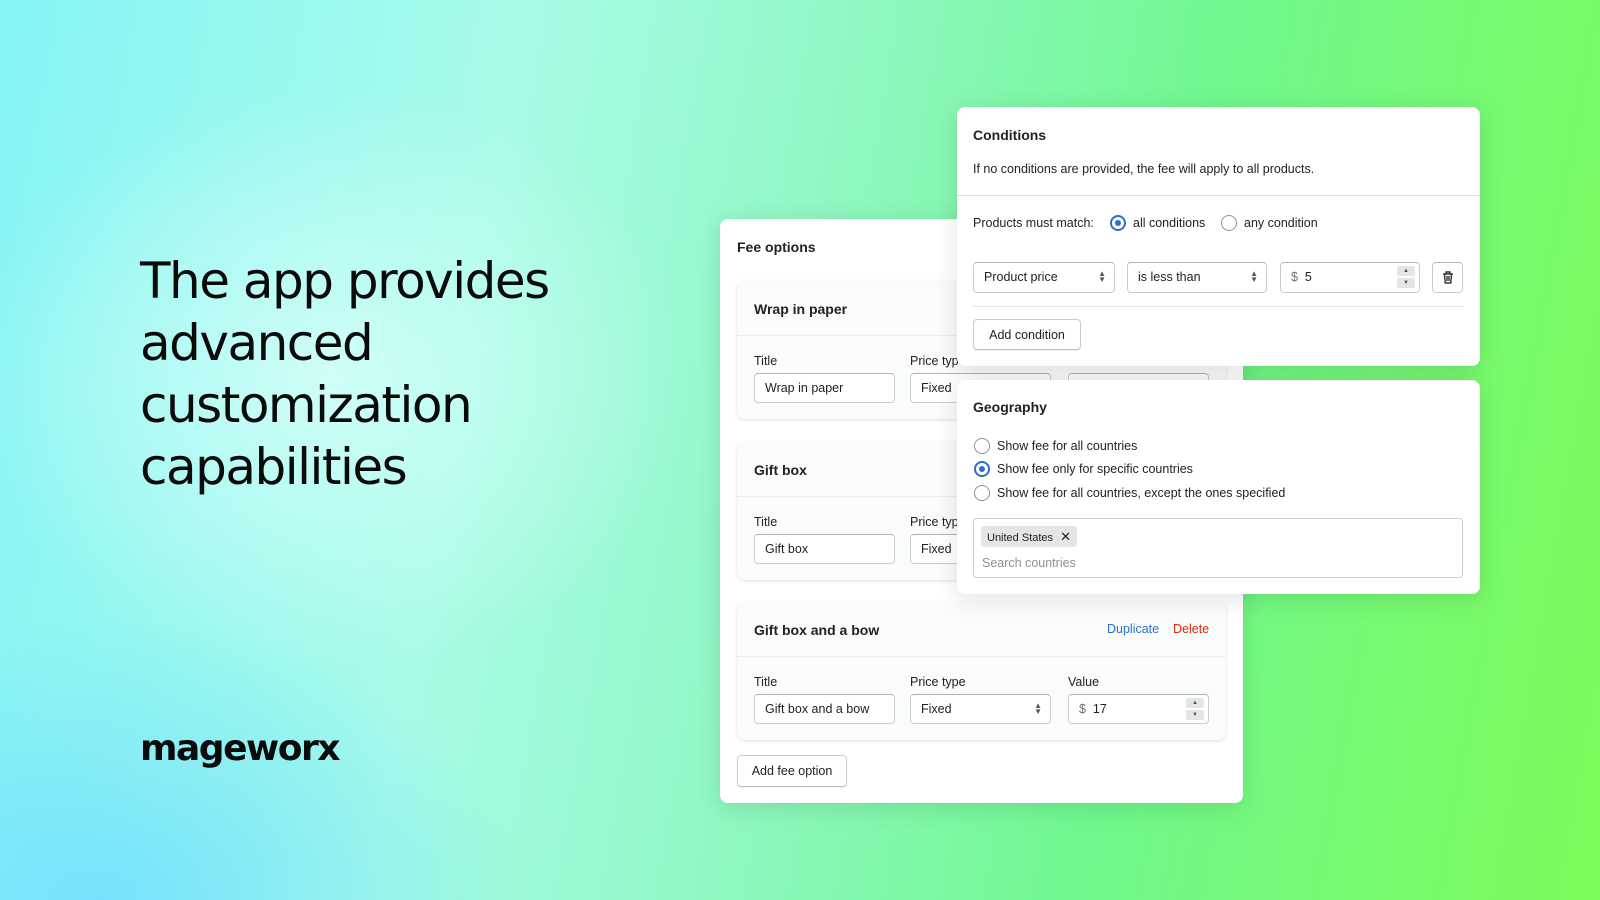 This screenshot has width=1600, height=900. I want to click on radio-specific-countries, so click(982, 469).